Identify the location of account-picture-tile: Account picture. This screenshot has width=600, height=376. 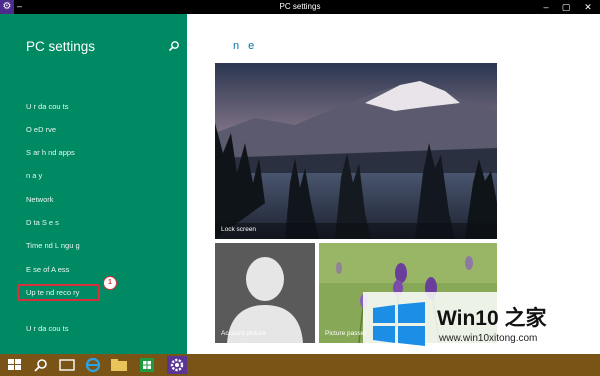
(265, 293).